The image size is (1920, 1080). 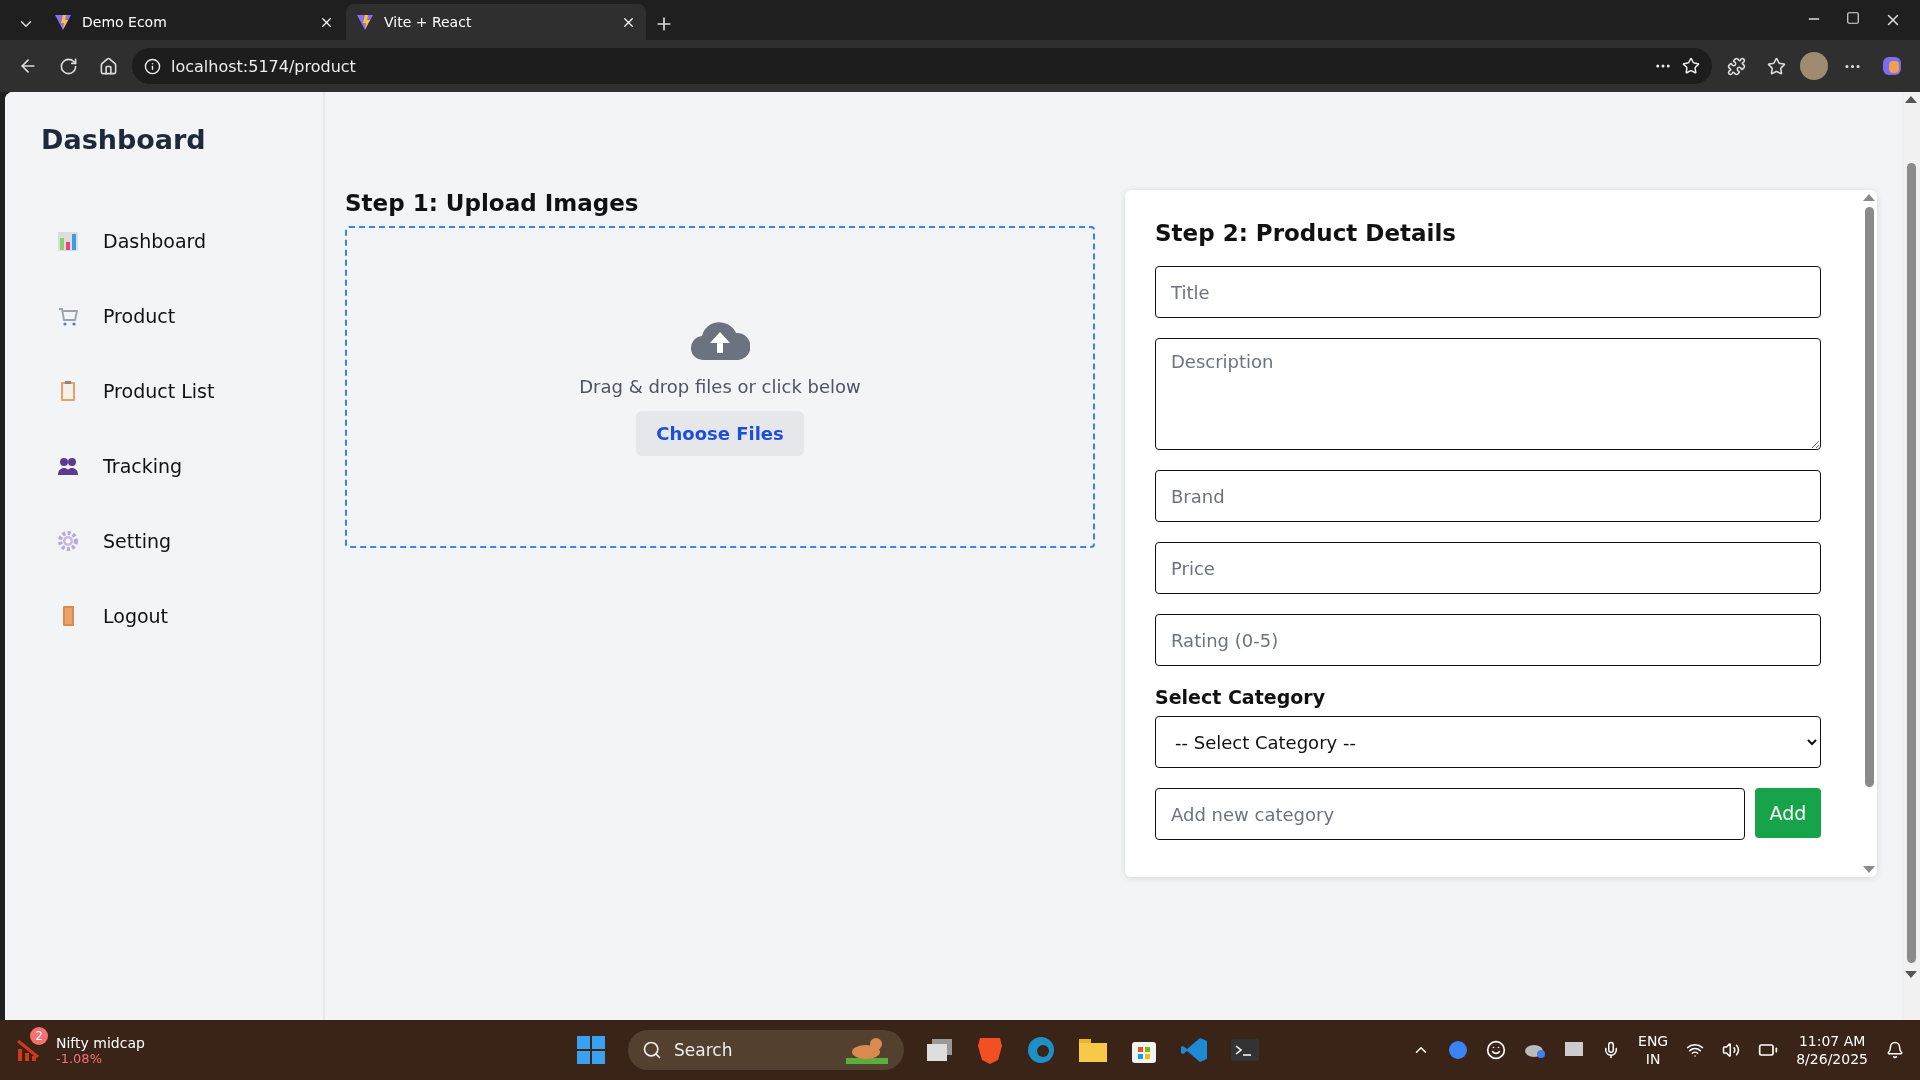 What do you see at coordinates (100, 1042) in the screenshot?
I see `widget-title: Nifty midcap` at bounding box center [100, 1042].